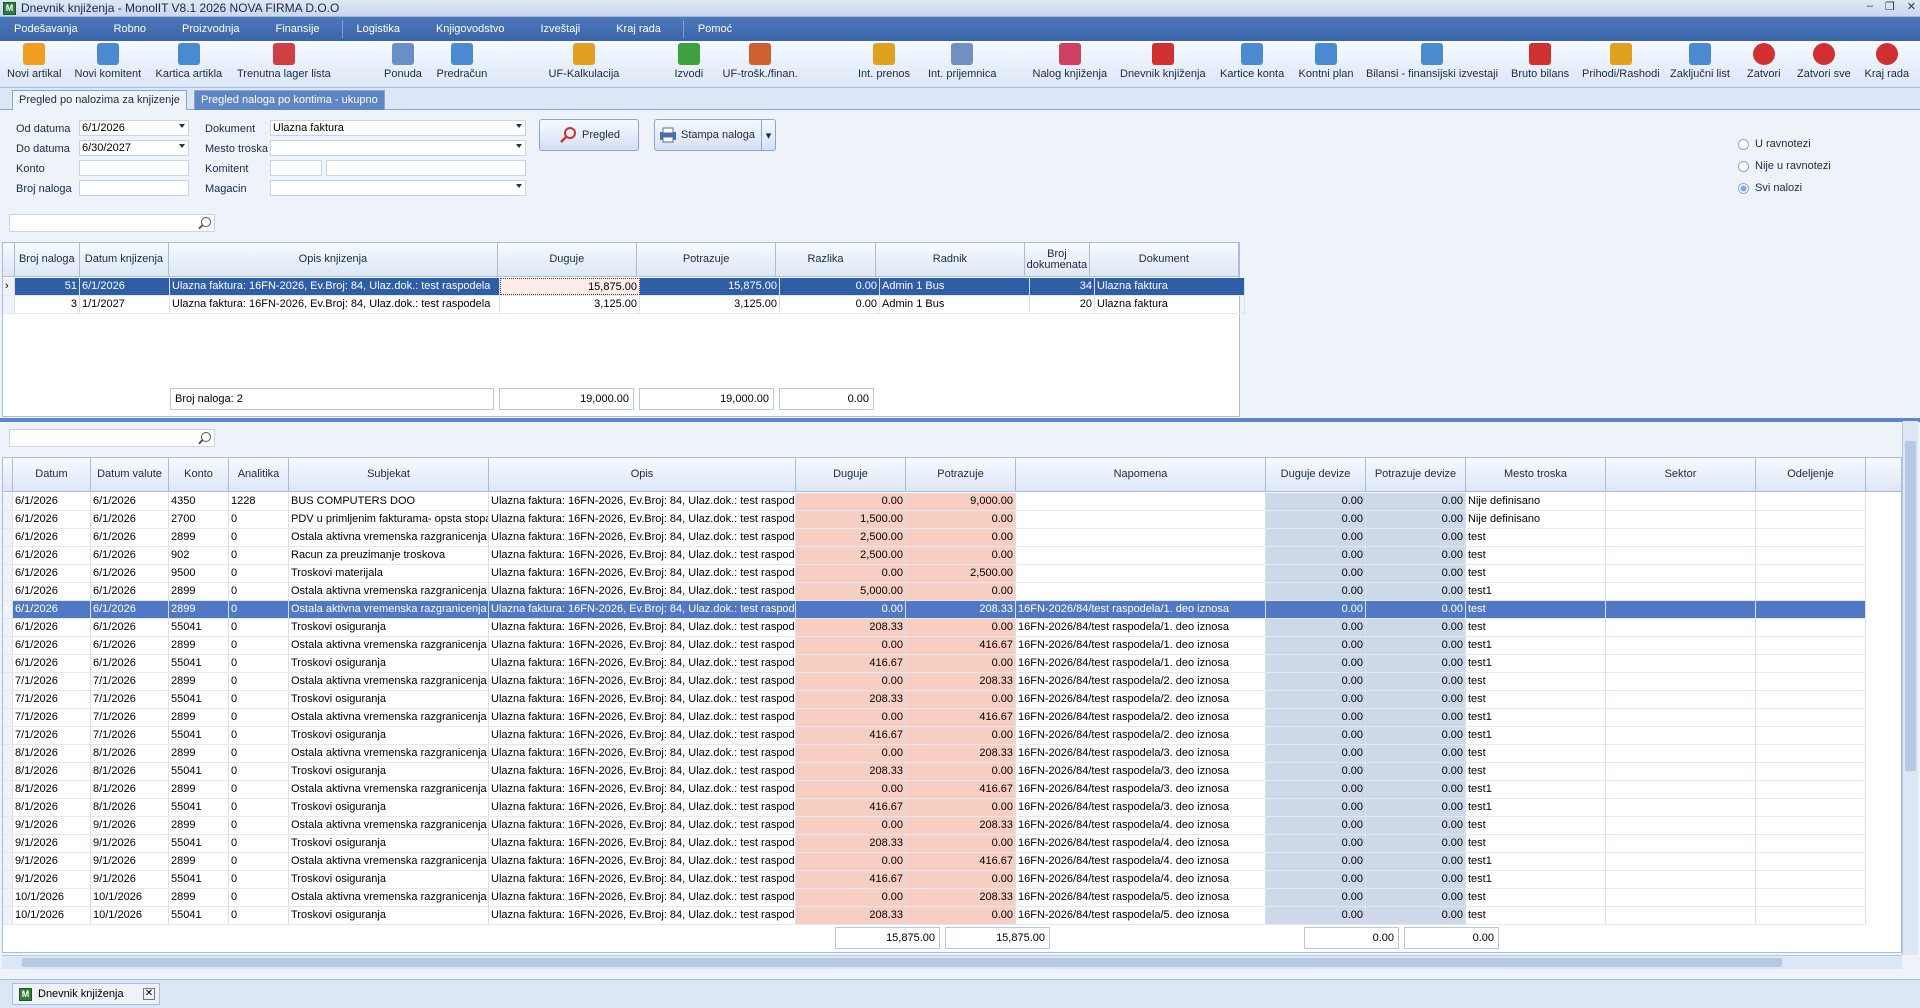 This screenshot has width=1920, height=1008. Describe the element at coordinates (584, 61) in the screenshot. I see `toolbar-button-6: UF-Kalkulacija` at that location.